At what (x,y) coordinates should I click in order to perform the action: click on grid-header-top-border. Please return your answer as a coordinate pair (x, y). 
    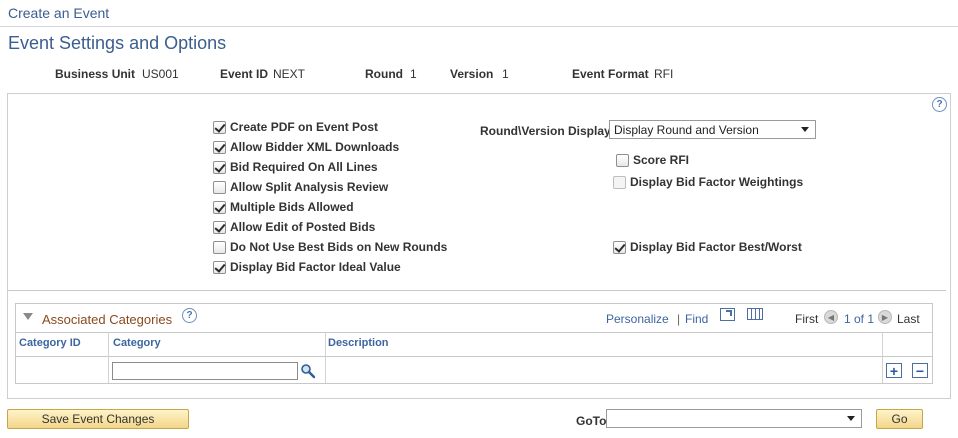
    Looking at the image, I should click on (474, 332).